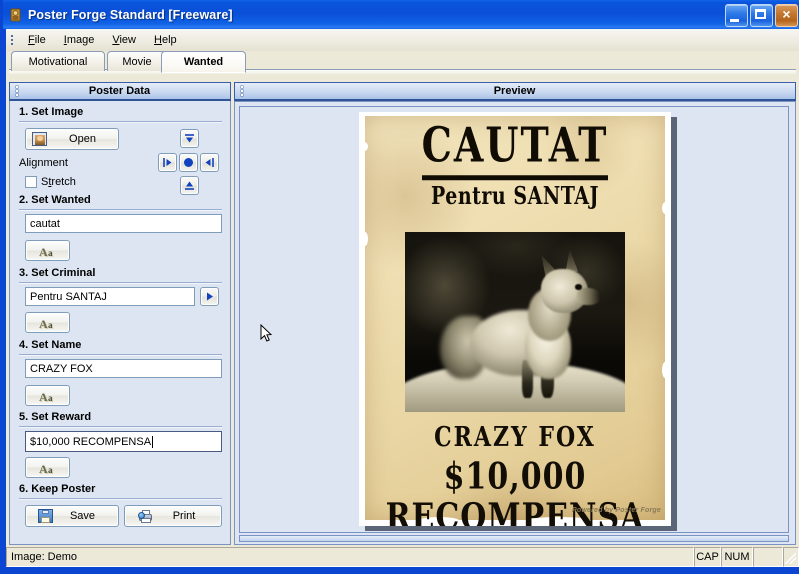 The height and width of the screenshot is (574, 799). I want to click on align-bottom-button, so click(189, 185).